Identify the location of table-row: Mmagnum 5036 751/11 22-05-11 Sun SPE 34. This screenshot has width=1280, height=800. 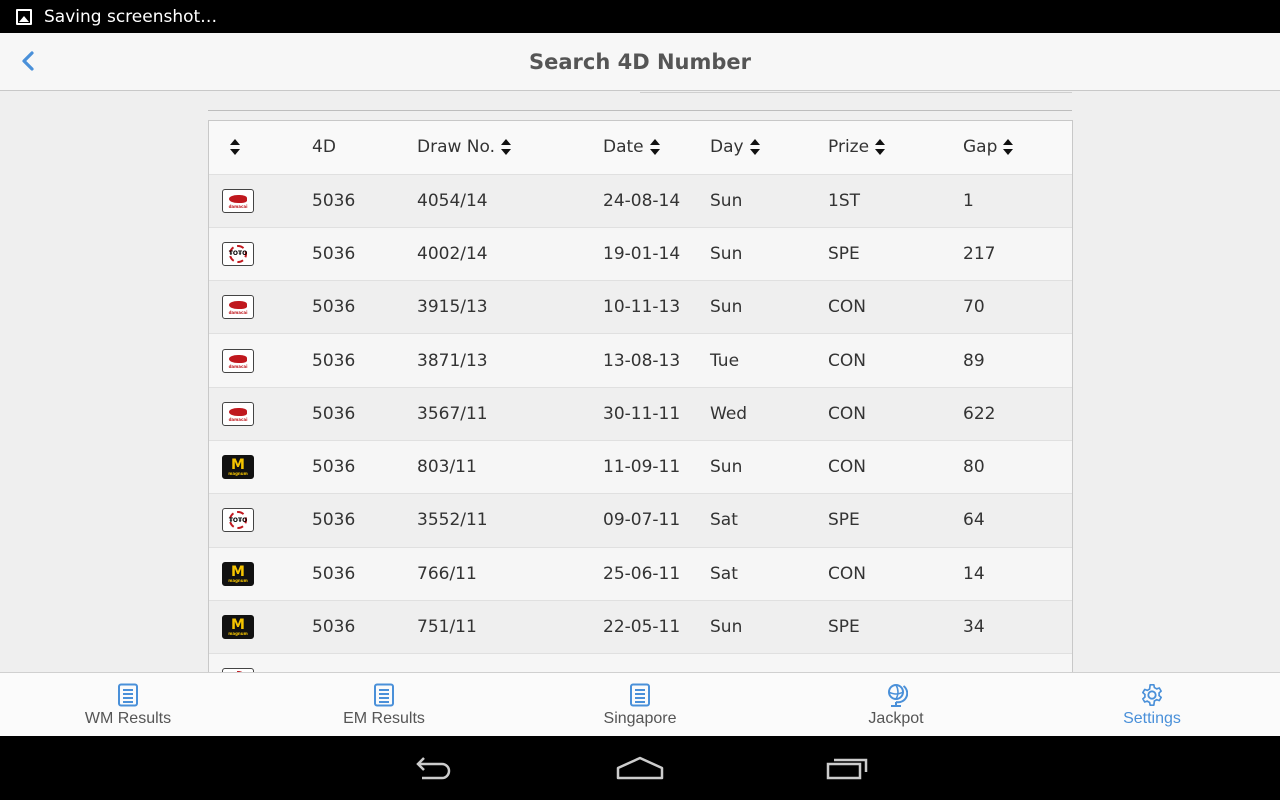
(640, 627).